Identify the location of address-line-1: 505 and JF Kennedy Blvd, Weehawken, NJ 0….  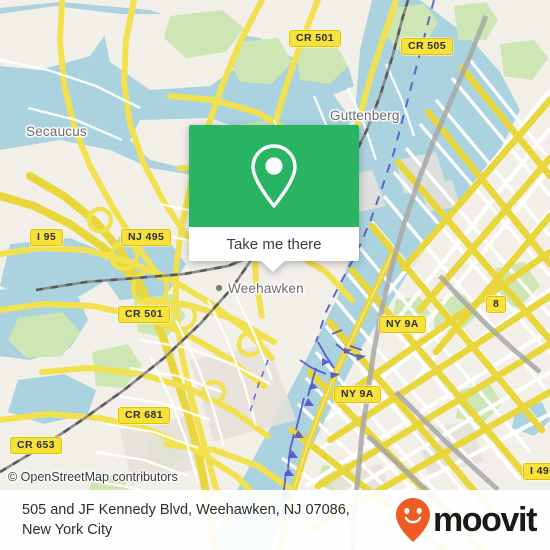
(186, 510).